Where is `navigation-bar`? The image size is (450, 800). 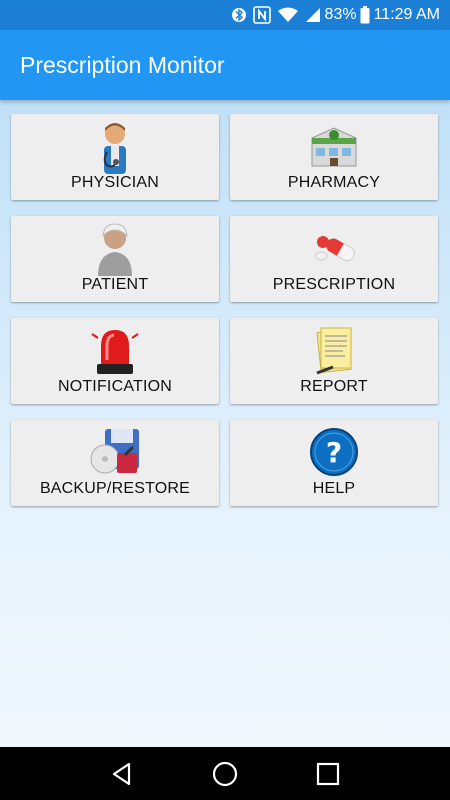 navigation-bar is located at coordinates (225, 773).